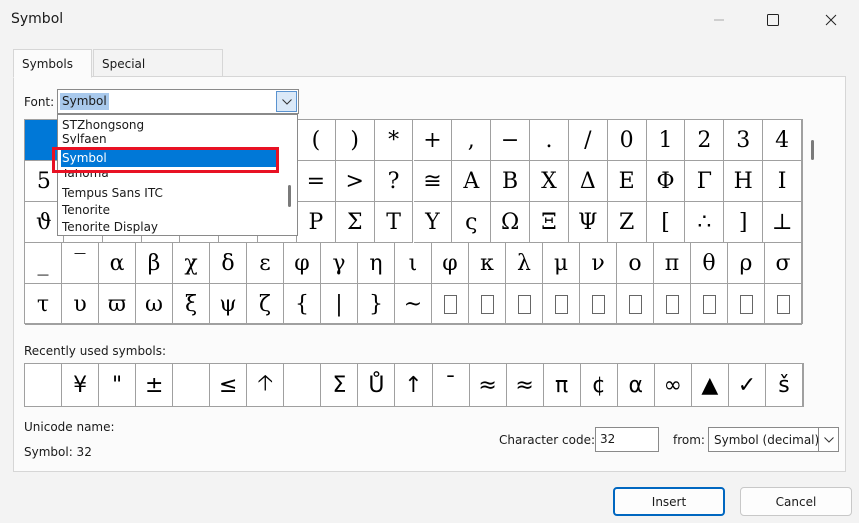  What do you see at coordinates (84, 138) in the screenshot?
I see `font-option: Sylfaen` at bounding box center [84, 138].